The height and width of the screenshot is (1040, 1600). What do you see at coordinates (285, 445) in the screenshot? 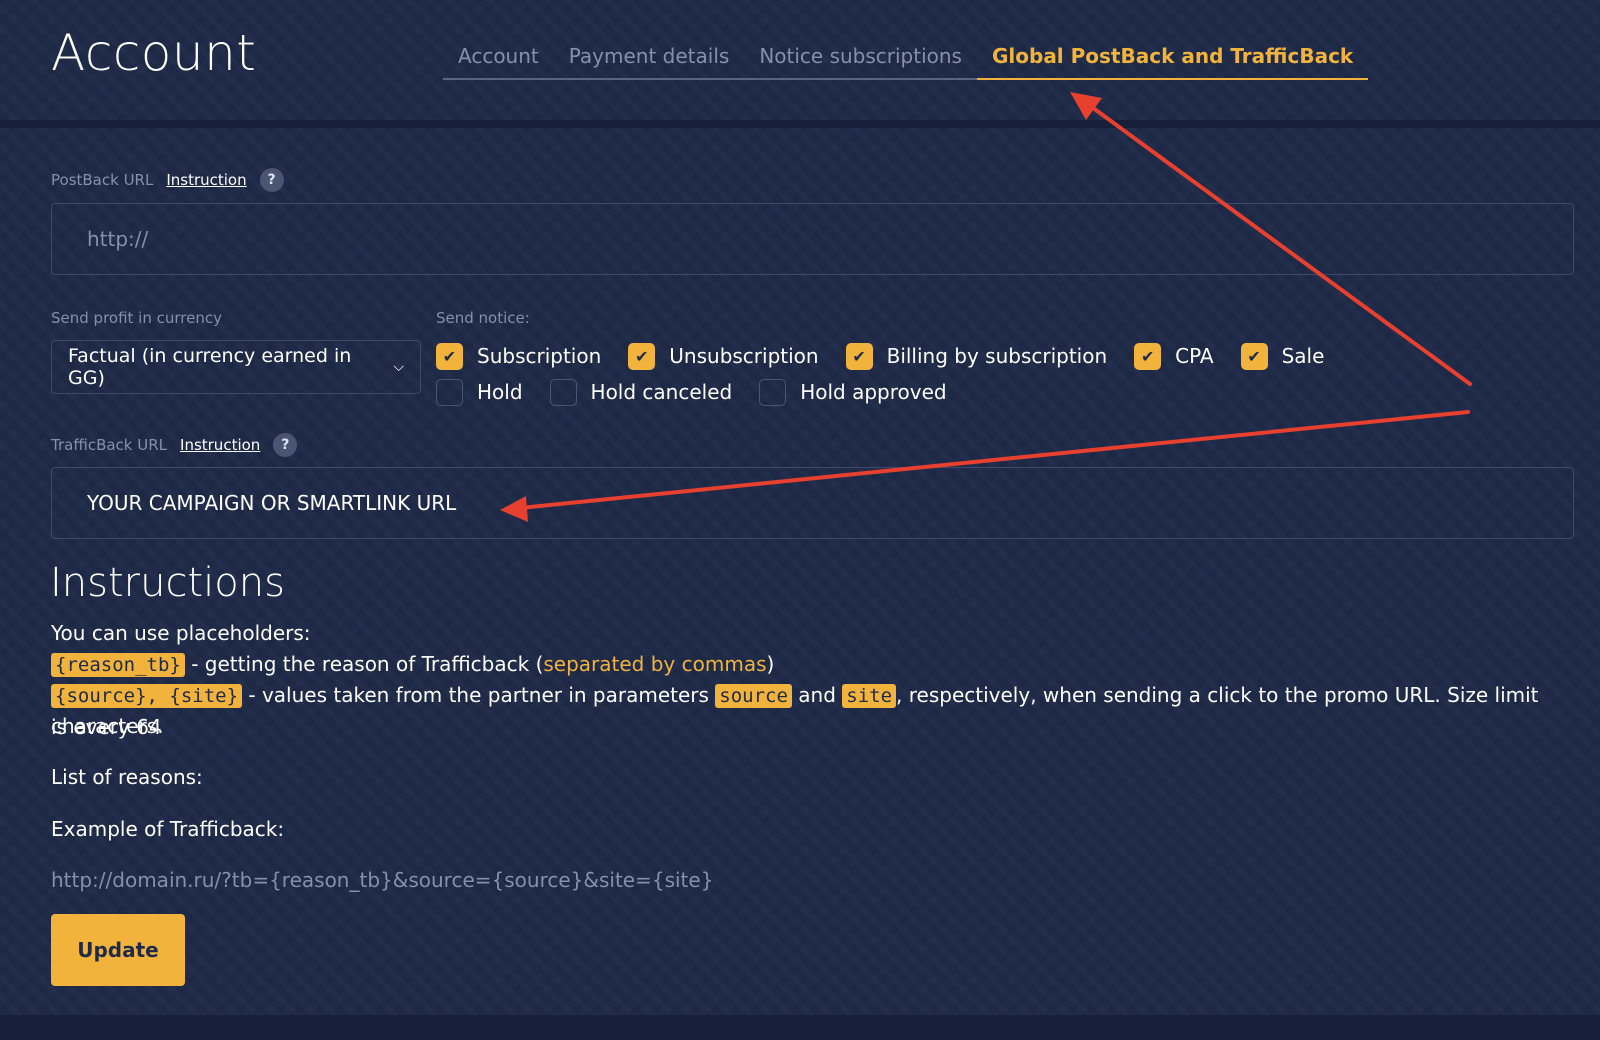
I see `trafficback-help-icon: ?` at bounding box center [285, 445].